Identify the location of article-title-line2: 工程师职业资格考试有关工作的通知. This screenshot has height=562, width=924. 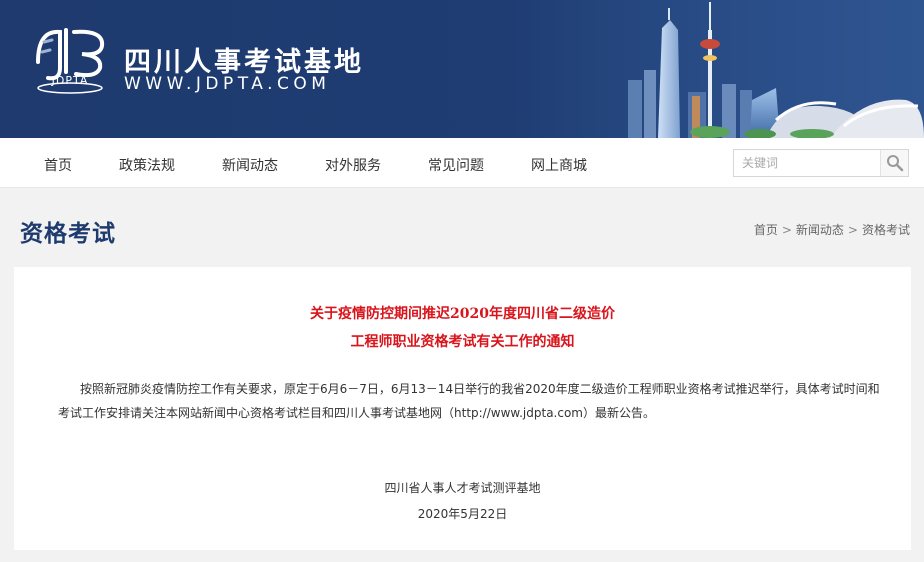
(462, 342).